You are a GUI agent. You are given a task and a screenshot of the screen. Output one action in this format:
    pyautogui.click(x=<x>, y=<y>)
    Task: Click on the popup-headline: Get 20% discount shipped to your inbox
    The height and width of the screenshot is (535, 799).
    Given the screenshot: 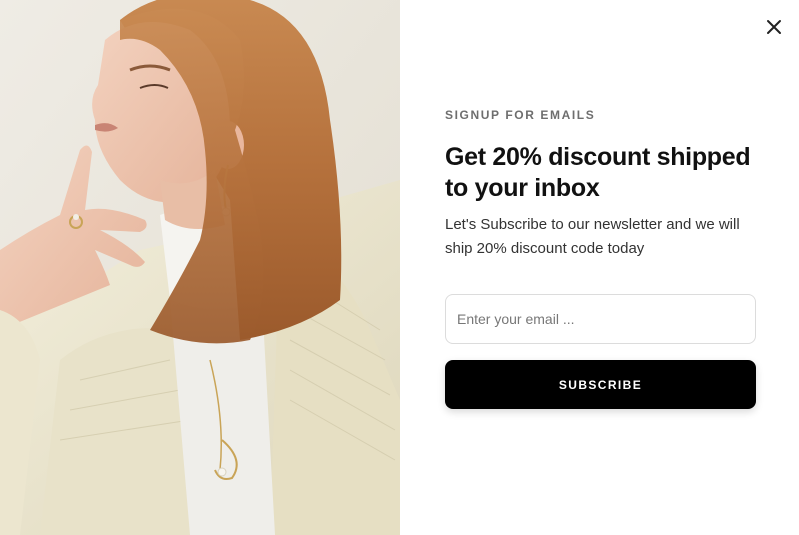 What is the action you would take?
    pyautogui.click(x=598, y=172)
    